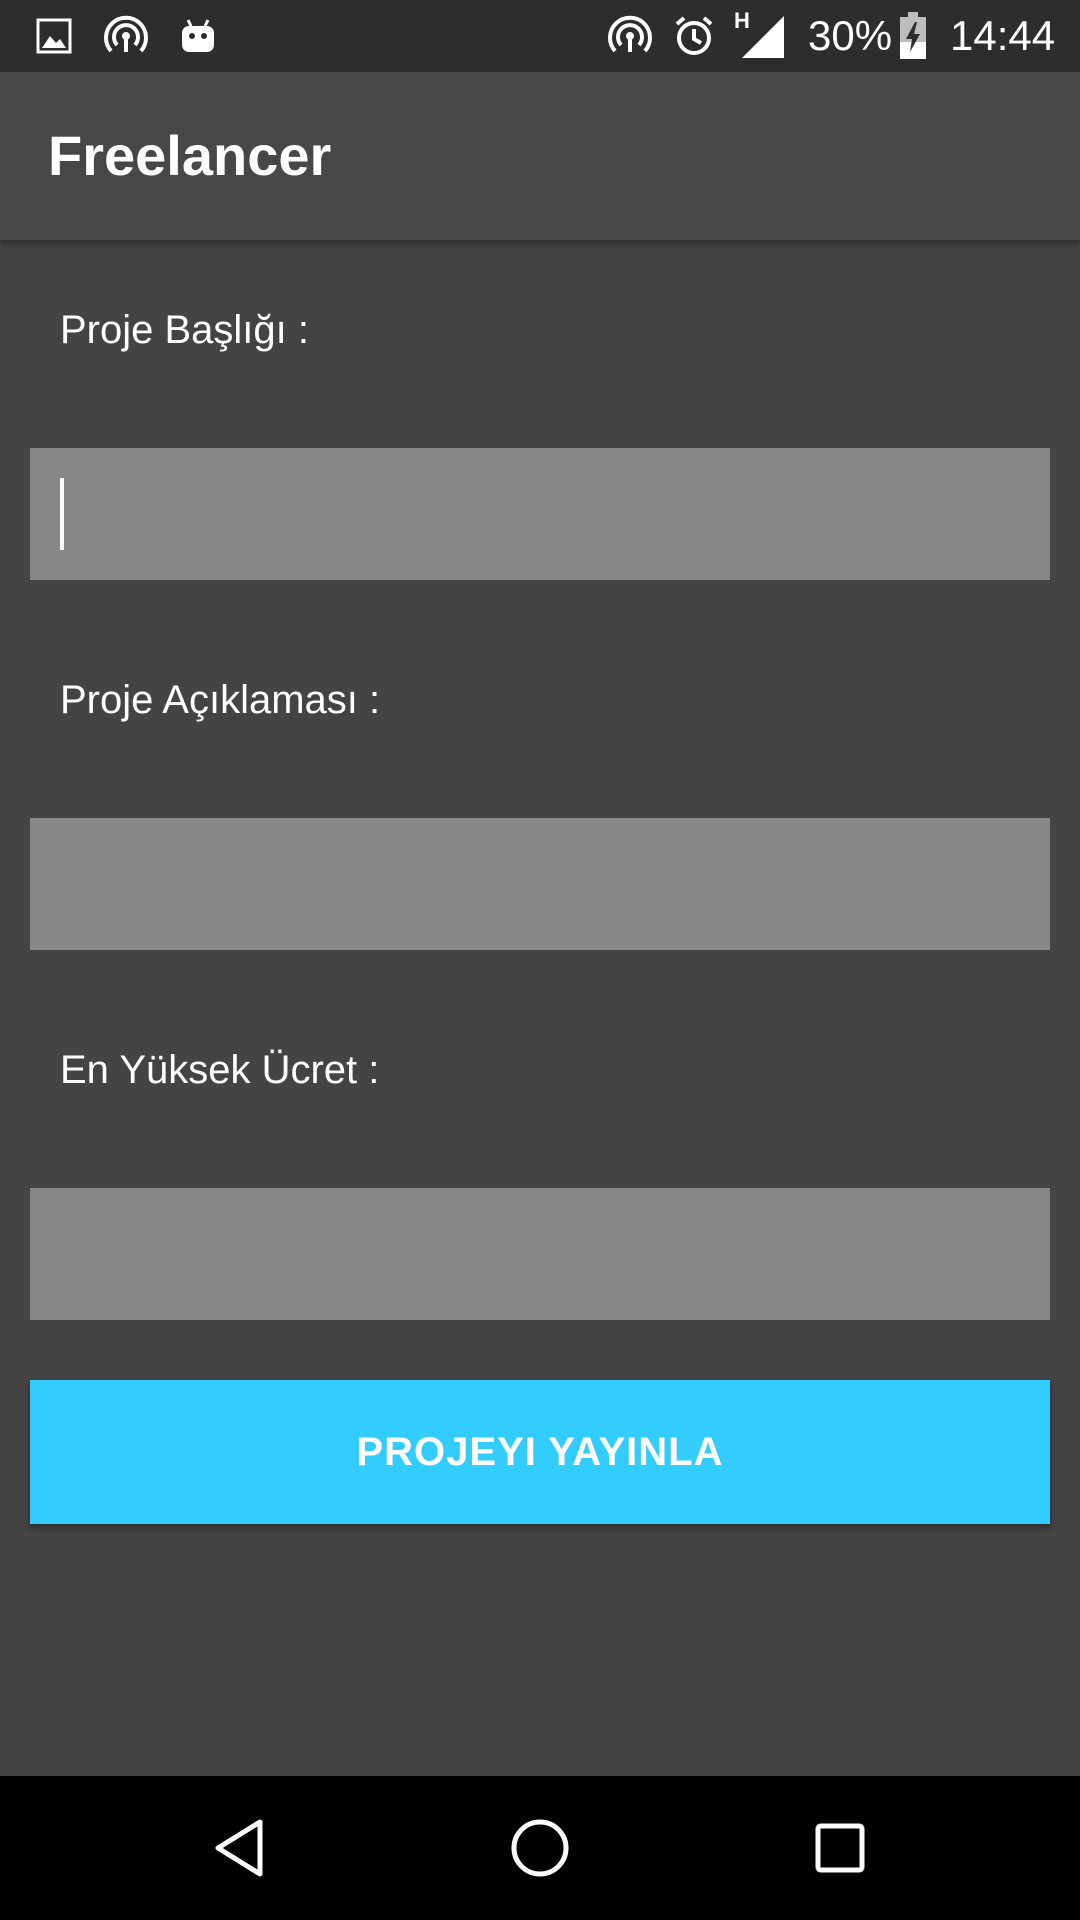 The width and height of the screenshot is (1080, 1920). I want to click on network-type-label: H, so click(742, 20).